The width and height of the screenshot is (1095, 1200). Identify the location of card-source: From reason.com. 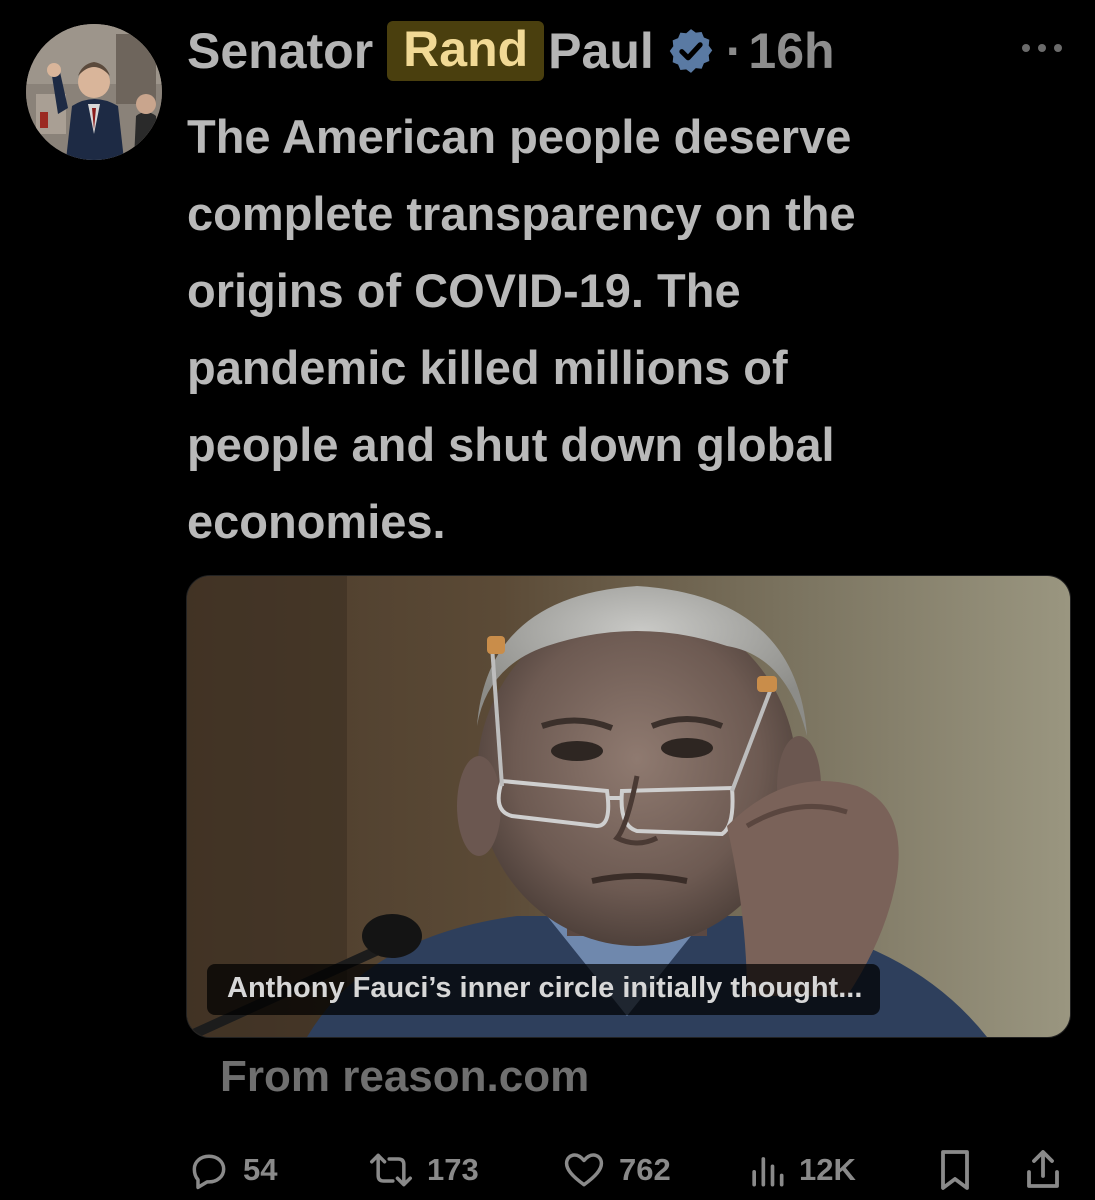
(404, 1077).